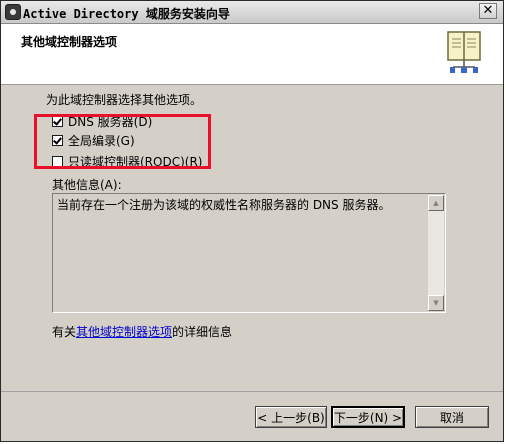  Describe the element at coordinates (87, 185) in the screenshot. I see `info-label: 其他信息(A):` at that location.